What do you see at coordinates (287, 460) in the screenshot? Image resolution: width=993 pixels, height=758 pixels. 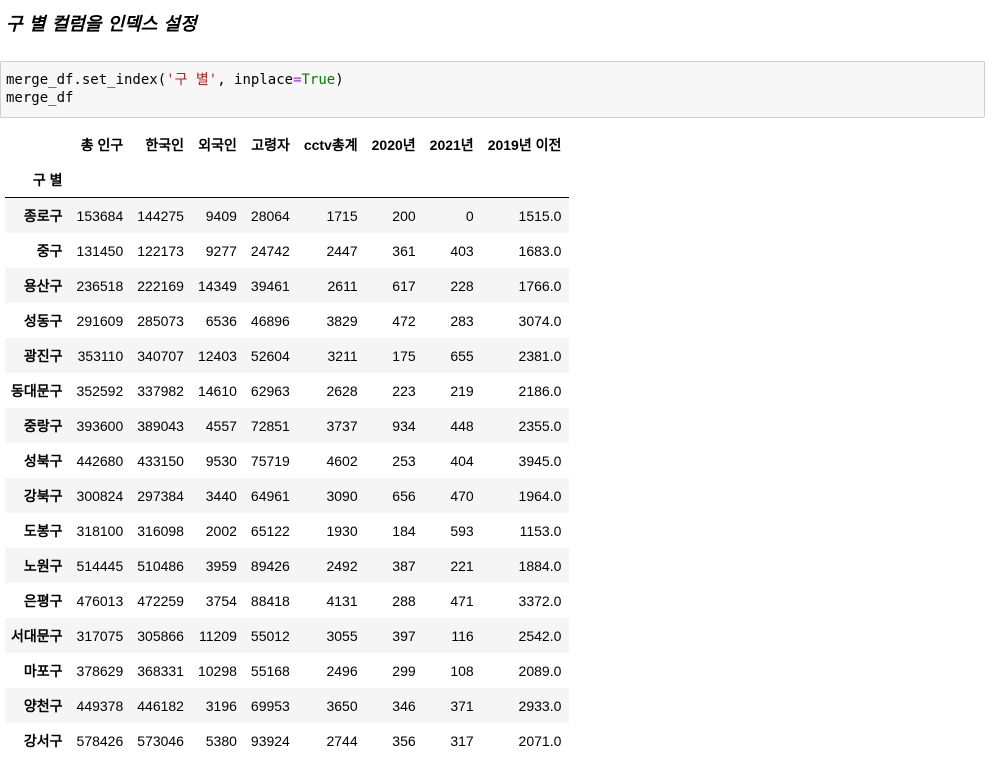 I see `table-row: 성북구44268043315095307571946022534043945.0` at bounding box center [287, 460].